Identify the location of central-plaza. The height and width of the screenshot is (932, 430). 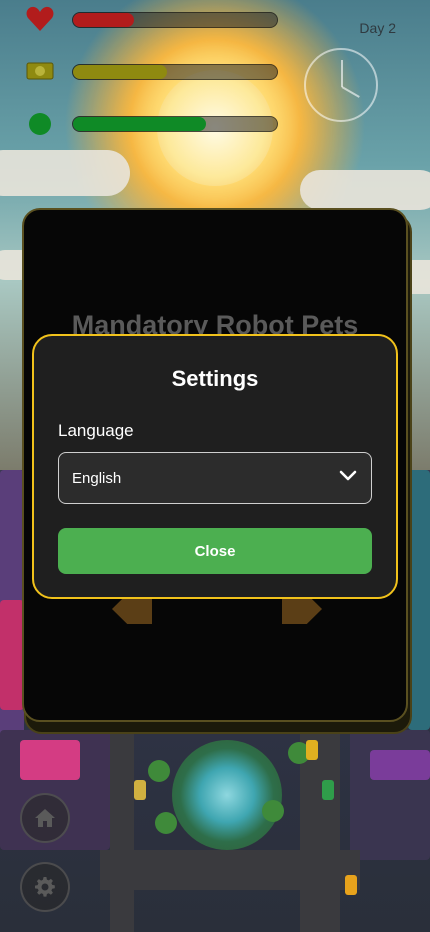
(227, 795).